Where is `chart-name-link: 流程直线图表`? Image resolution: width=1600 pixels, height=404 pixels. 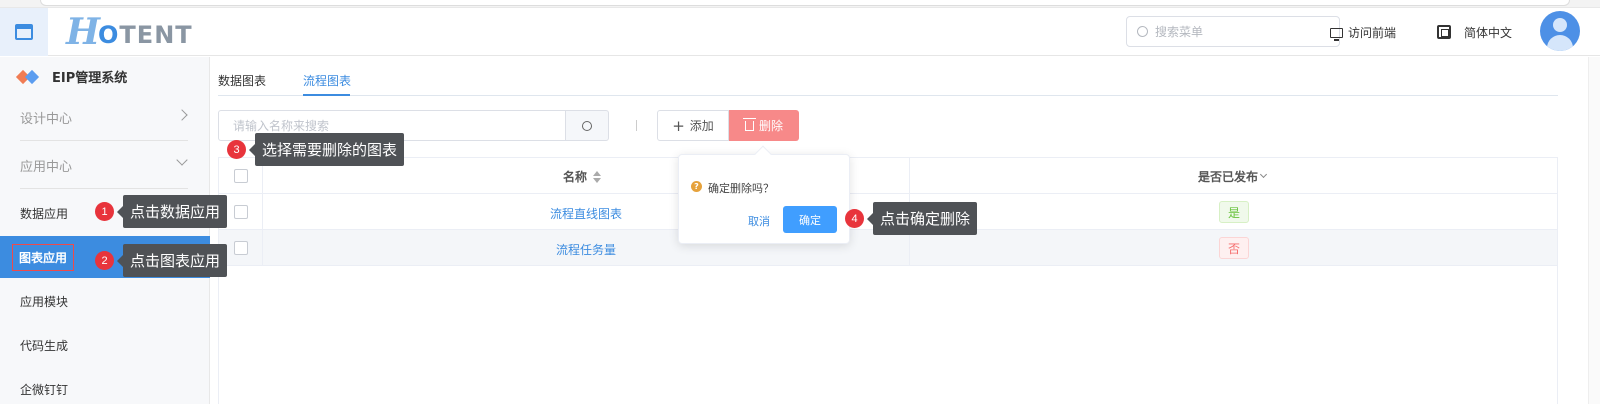
chart-name-link: 流程直线图表 is located at coordinates (586, 213).